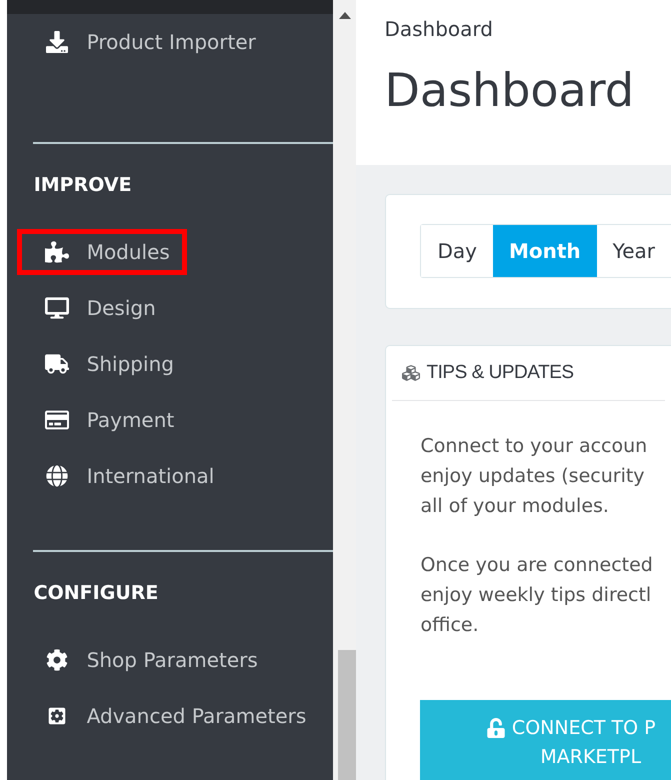 The height and width of the screenshot is (780, 671). Describe the element at coordinates (94, 308) in the screenshot. I see `nav-item: Design` at that location.